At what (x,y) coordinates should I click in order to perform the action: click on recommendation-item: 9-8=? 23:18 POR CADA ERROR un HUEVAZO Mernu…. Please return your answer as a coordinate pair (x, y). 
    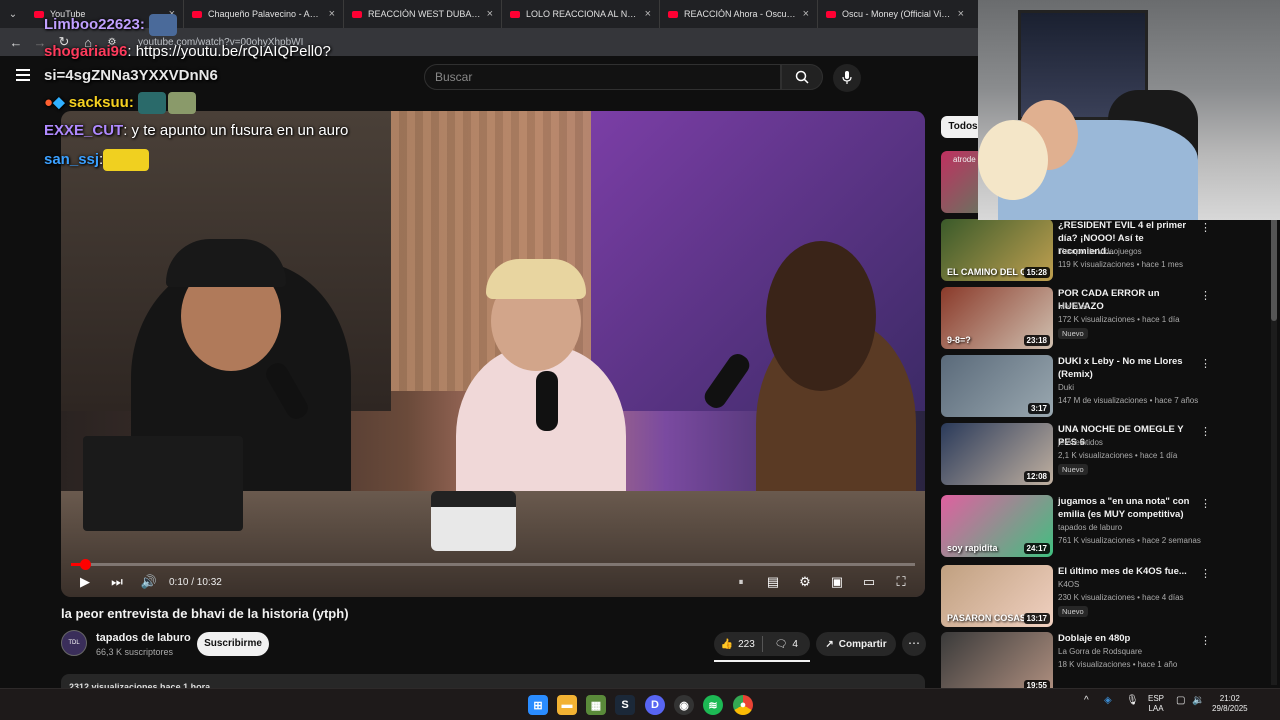
    Looking at the image, I should click on (1106, 319).